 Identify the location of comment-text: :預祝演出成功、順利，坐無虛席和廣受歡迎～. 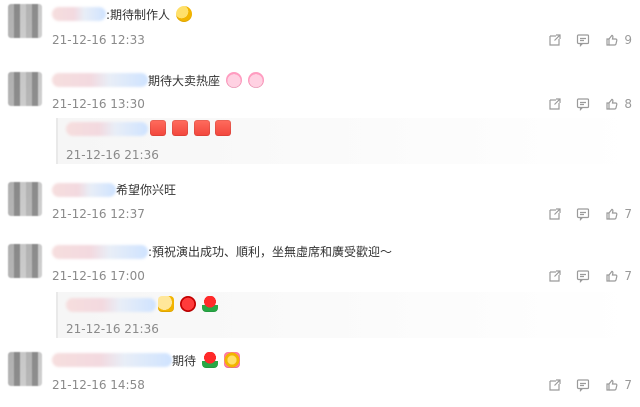
(270, 252).